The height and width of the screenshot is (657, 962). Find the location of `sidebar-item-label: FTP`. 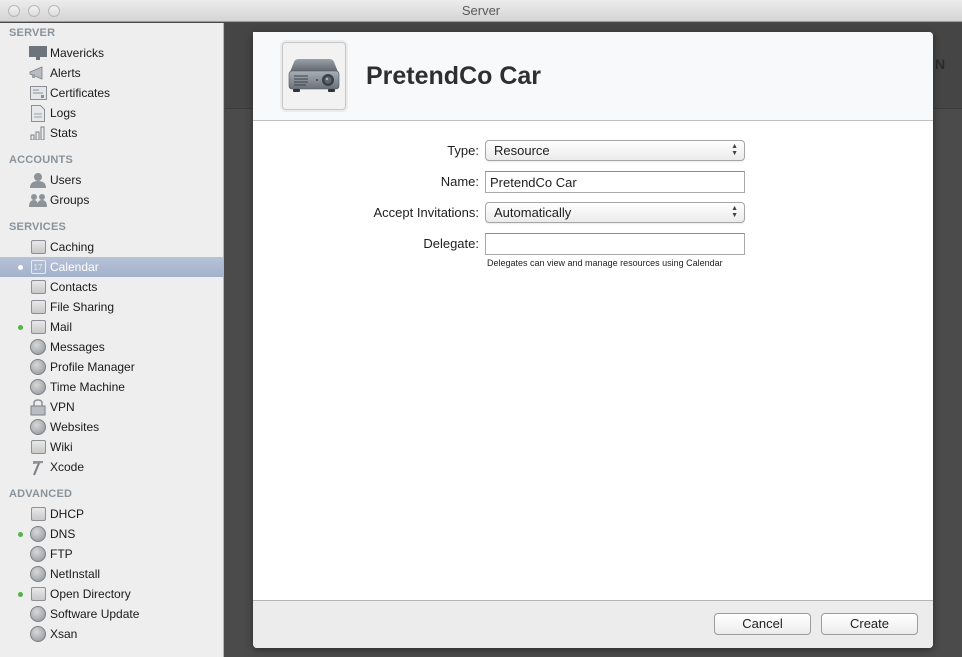

sidebar-item-label: FTP is located at coordinates (61, 554).